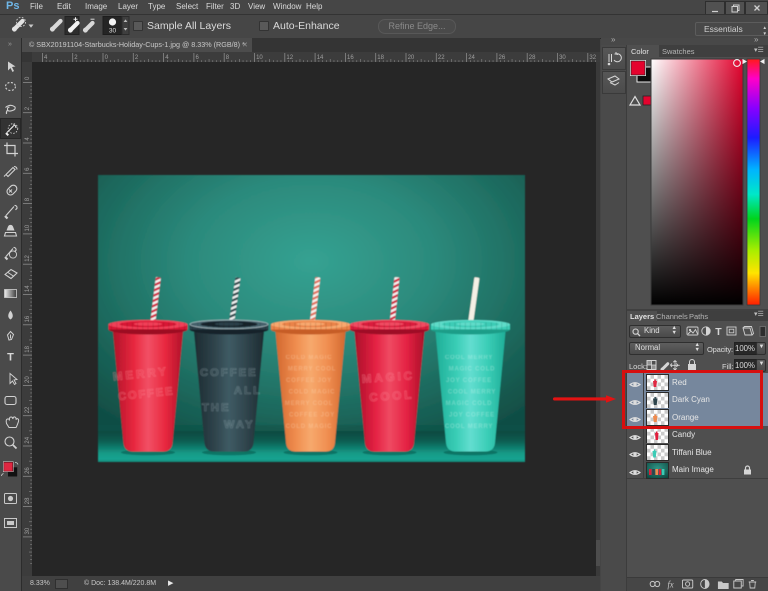 The height and width of the screenshot is (591, 768). I want to click on svg-text: ALL, so click(248, 391).